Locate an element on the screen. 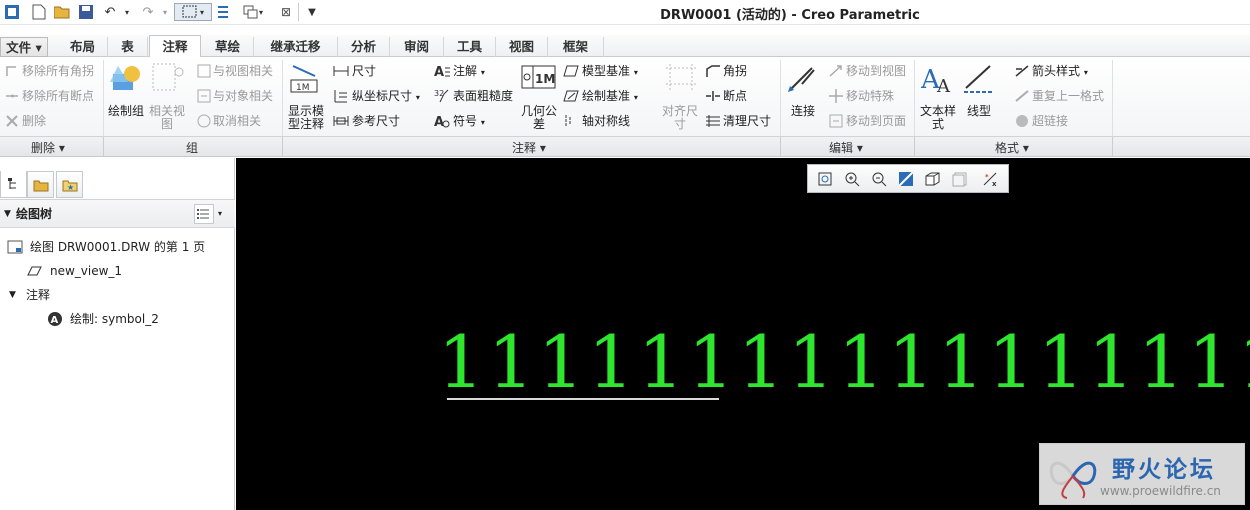 Image resolution: width=1250 pixels, height=510 pixels. geometric-tolerance-button: 几何公差 is located at coordinates (539, 118).